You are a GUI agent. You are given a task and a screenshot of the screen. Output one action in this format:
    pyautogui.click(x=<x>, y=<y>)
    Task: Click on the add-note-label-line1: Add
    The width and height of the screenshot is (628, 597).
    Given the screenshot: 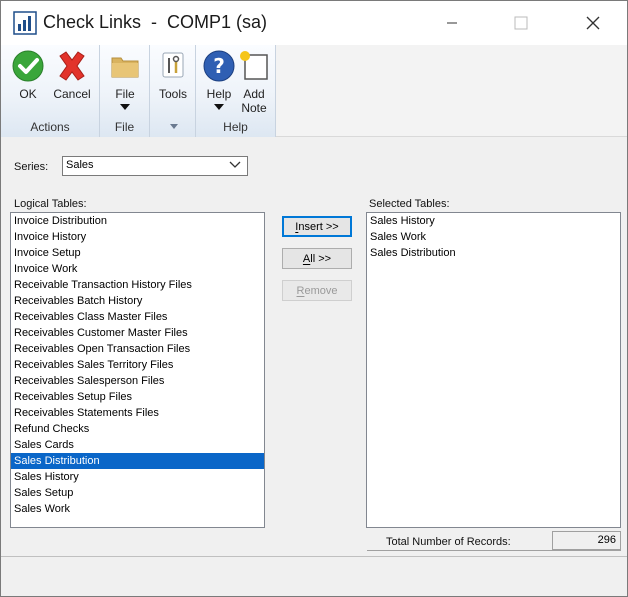 What is the action you would take?
    pyautogui.click(x=254, y=94)
    